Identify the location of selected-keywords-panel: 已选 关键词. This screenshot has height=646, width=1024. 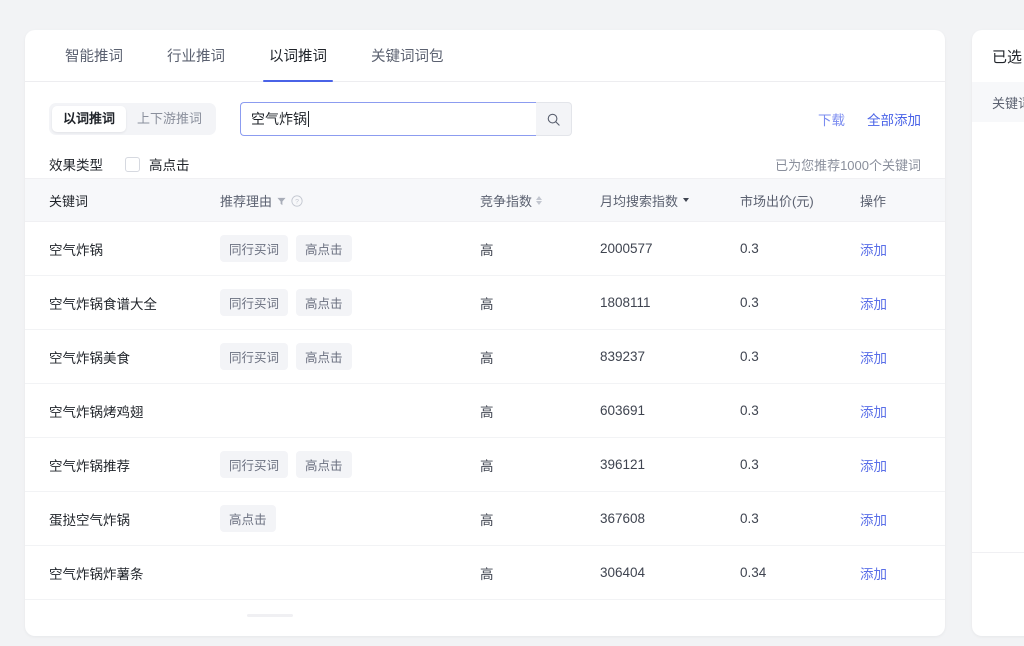
(998, 333).